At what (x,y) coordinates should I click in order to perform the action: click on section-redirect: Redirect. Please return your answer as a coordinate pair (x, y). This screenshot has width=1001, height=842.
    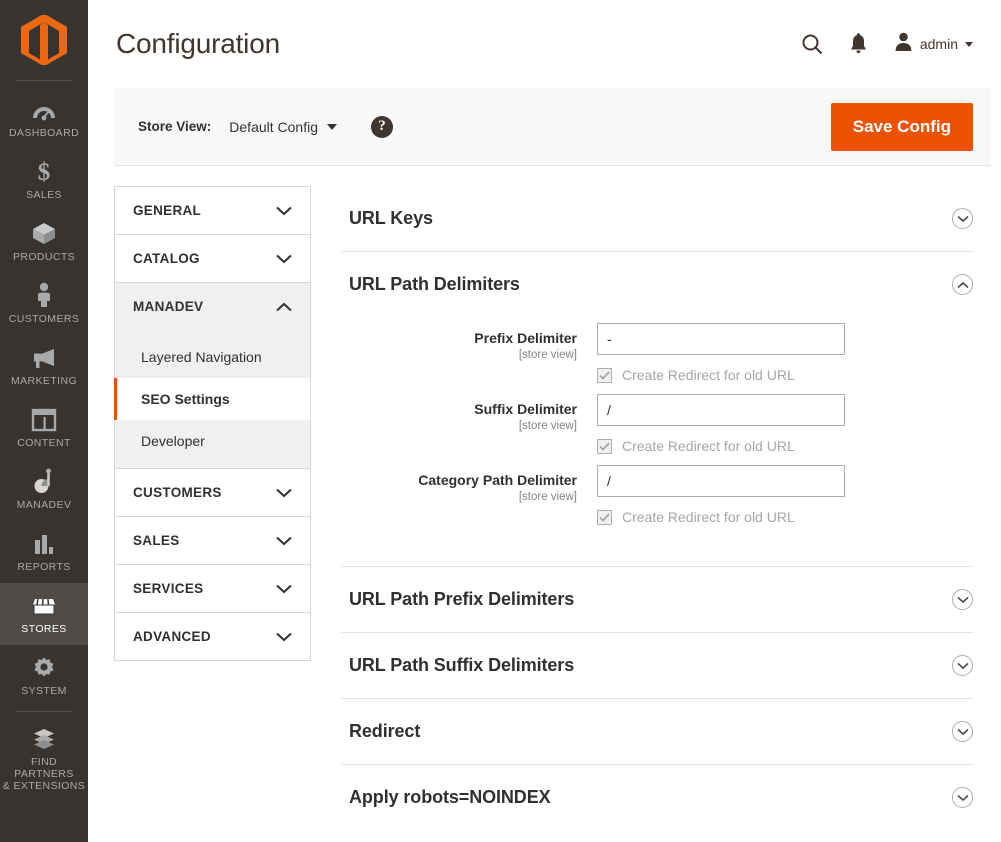
    Looking at the image, I should click on (657, 732).